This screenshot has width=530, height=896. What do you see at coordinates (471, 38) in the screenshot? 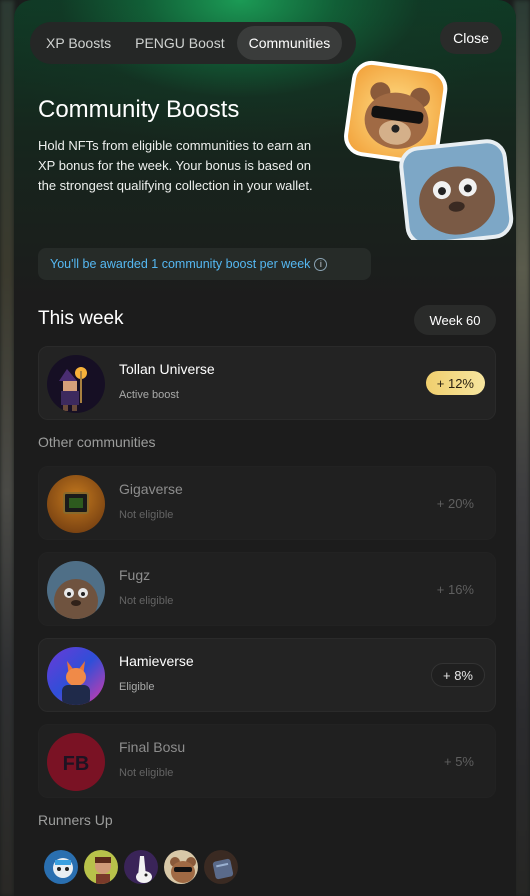
I see `close-button: Close` at bounding box center [471, 38].